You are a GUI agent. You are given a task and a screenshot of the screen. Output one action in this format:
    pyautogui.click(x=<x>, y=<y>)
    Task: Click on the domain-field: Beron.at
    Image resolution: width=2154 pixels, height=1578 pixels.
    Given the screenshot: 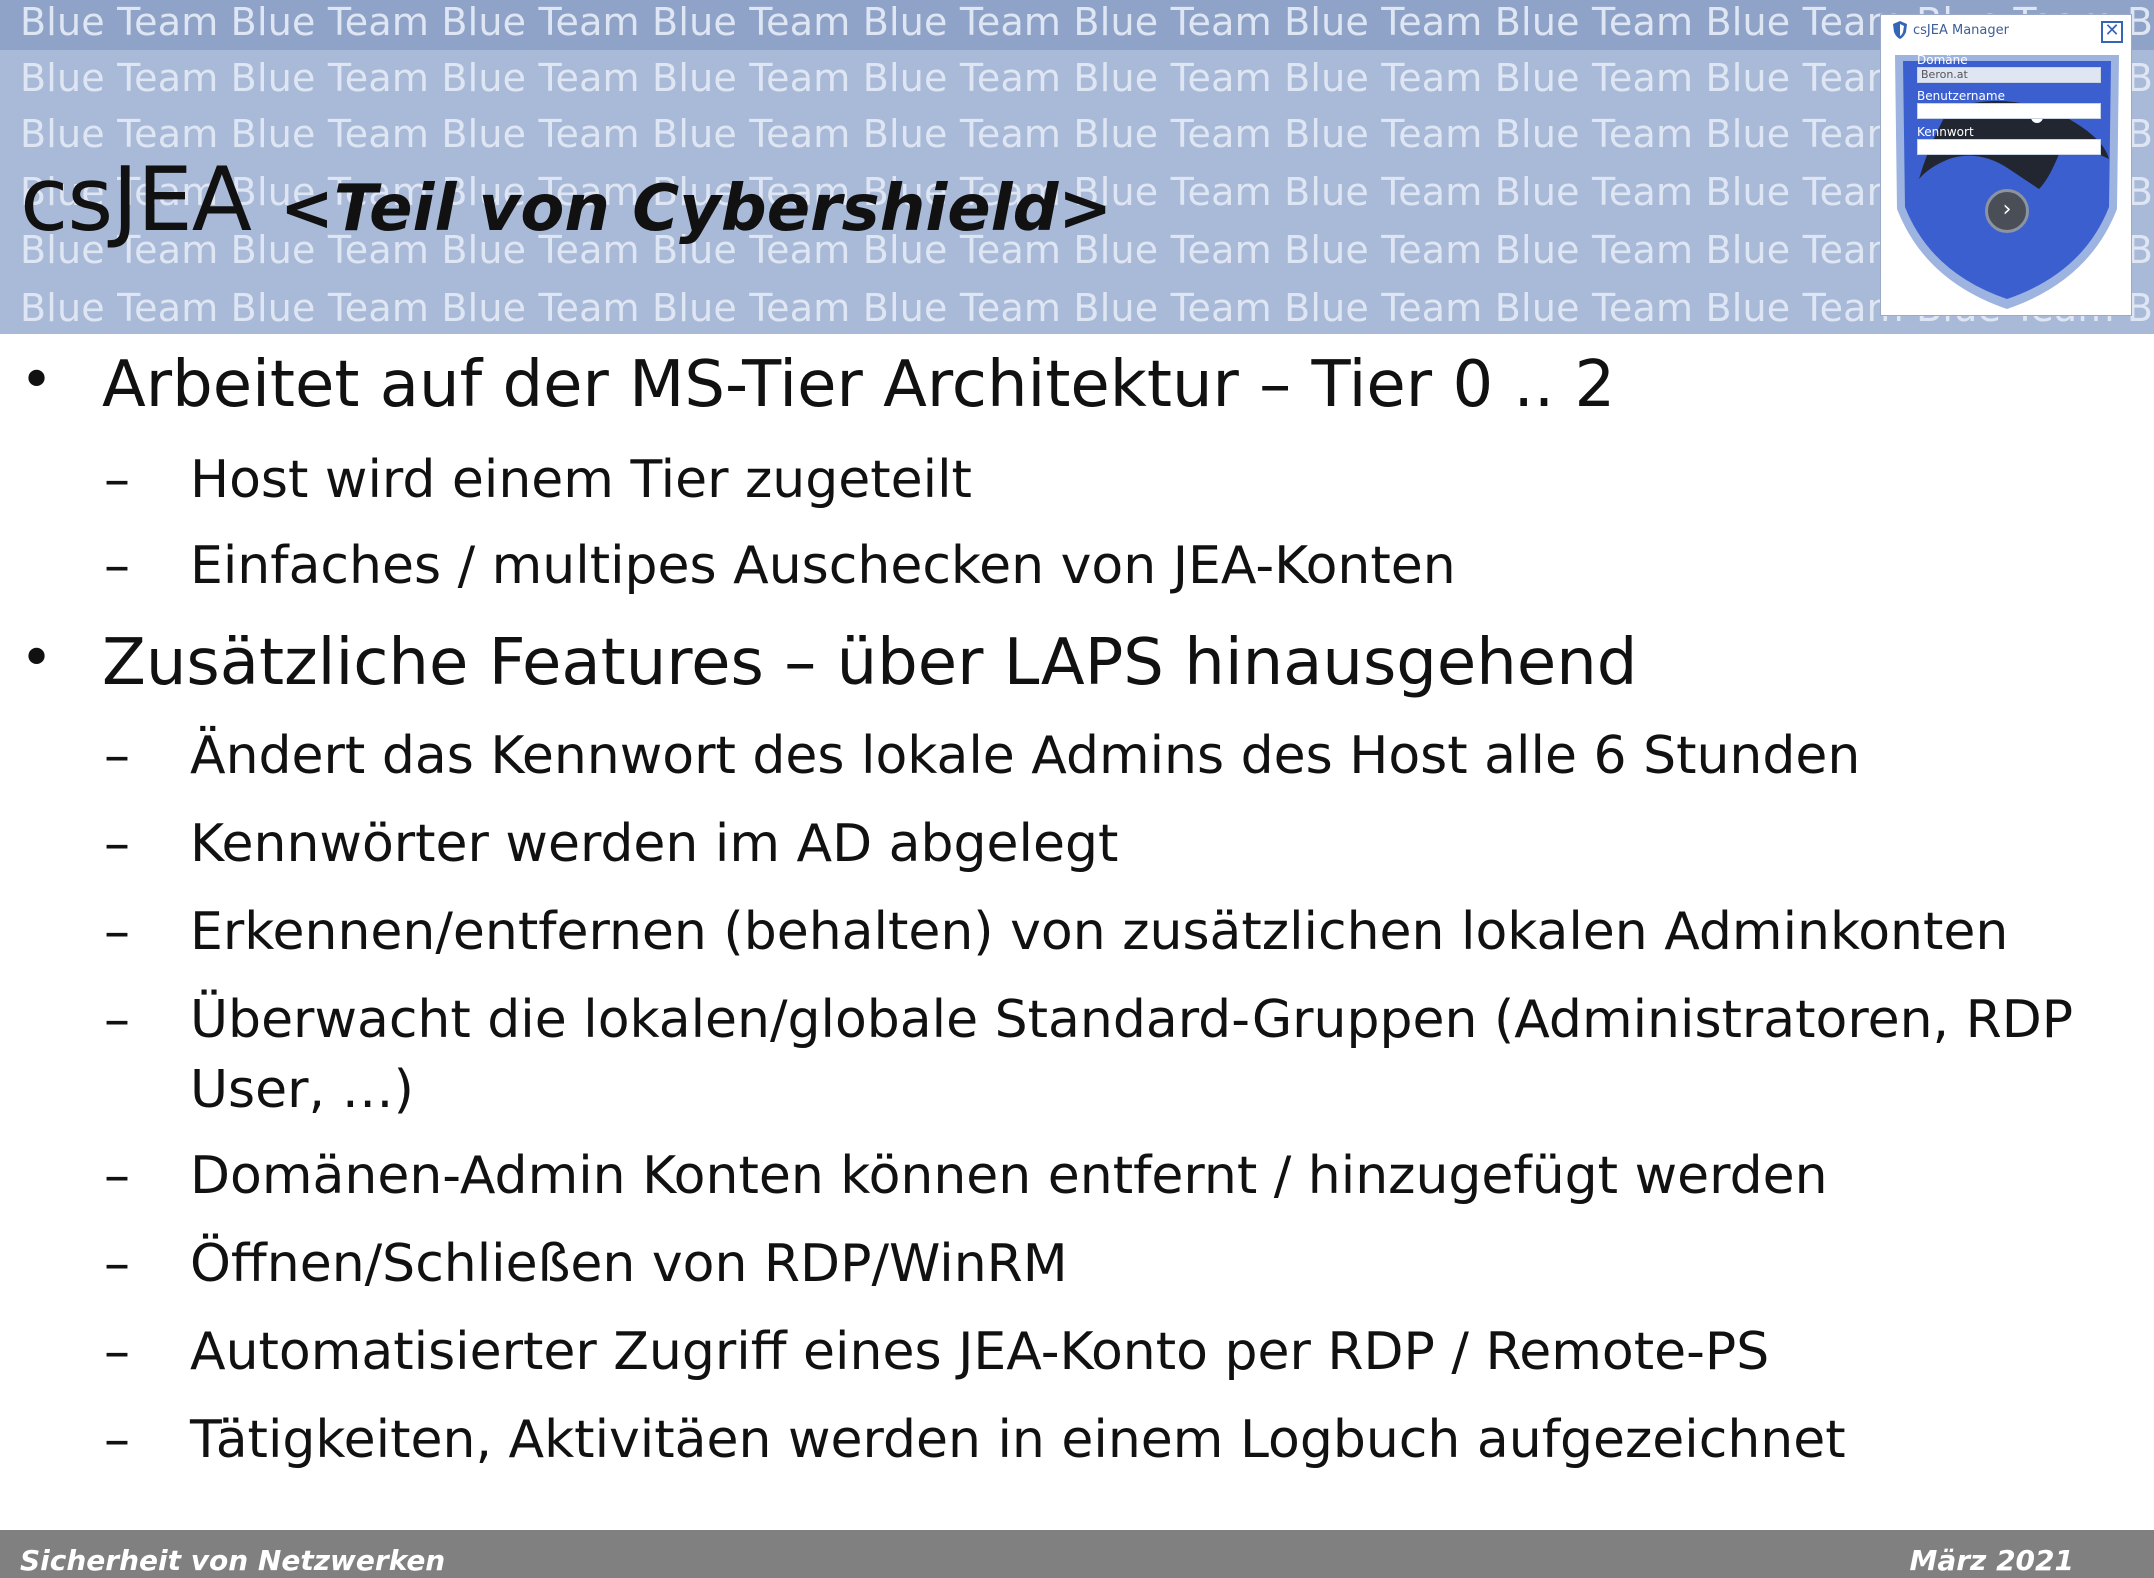 What is the action you would take?
    pyautogui.click(x=2009, y=75)
    